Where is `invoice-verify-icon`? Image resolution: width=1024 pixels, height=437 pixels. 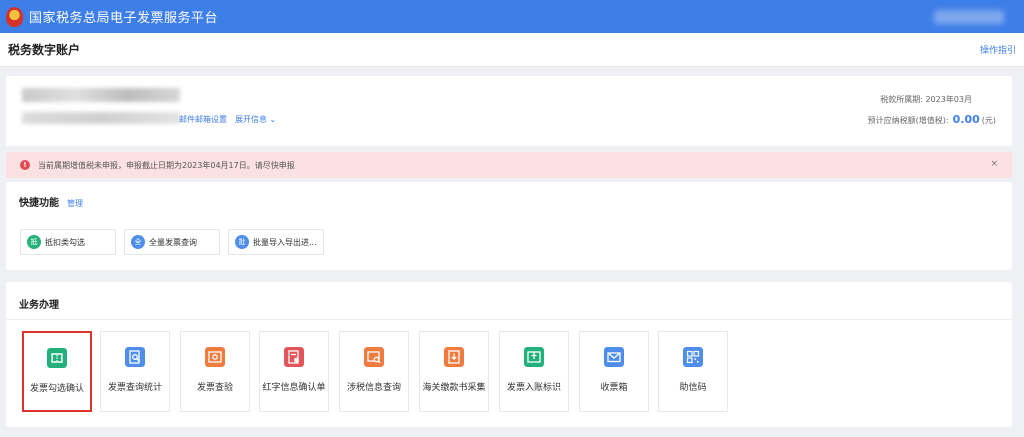
invoice-verify-icon is located at coordinates (215, 357).